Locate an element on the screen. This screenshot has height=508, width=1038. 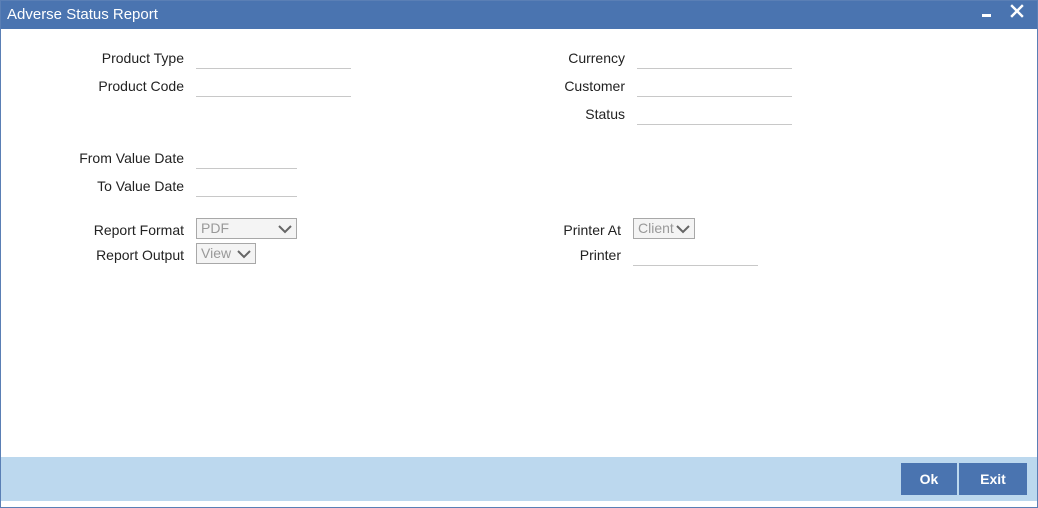
printer-at-select: Client is located at coordinates (664, 228).